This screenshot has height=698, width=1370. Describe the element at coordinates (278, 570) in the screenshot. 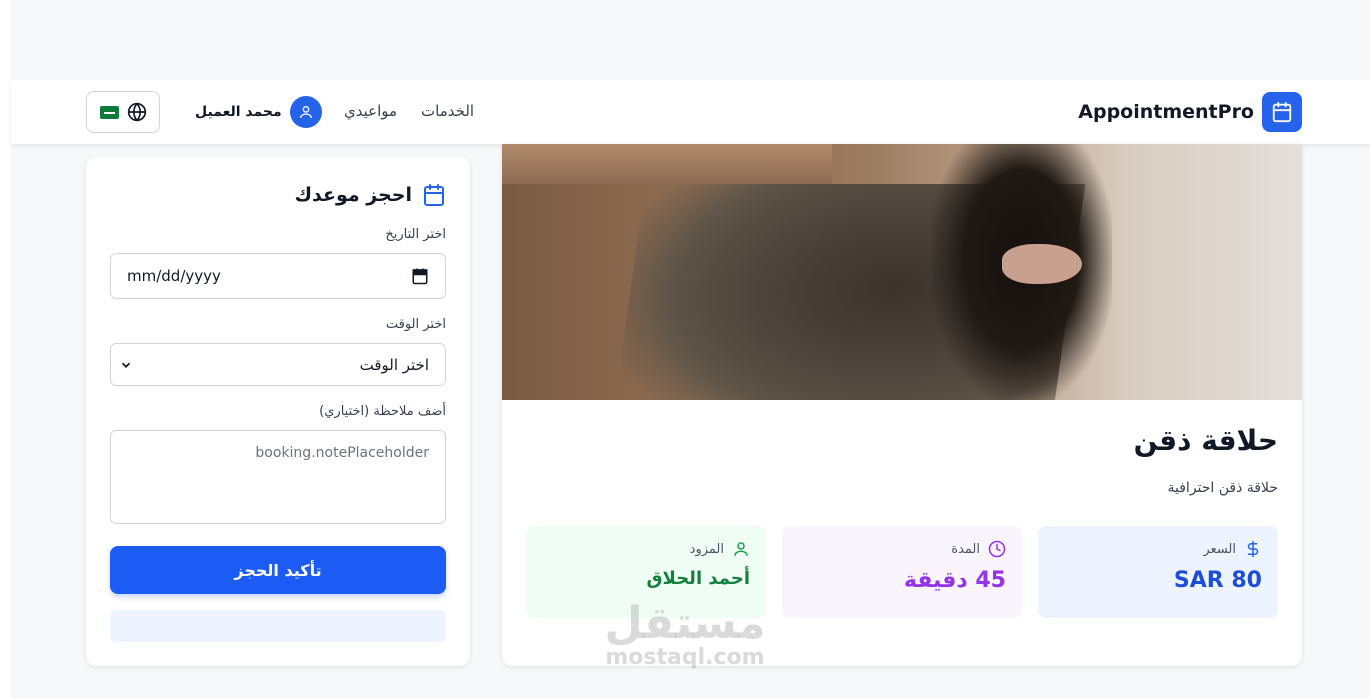

I see `confirm-booking-button: تأكيد الحجز` at that location.